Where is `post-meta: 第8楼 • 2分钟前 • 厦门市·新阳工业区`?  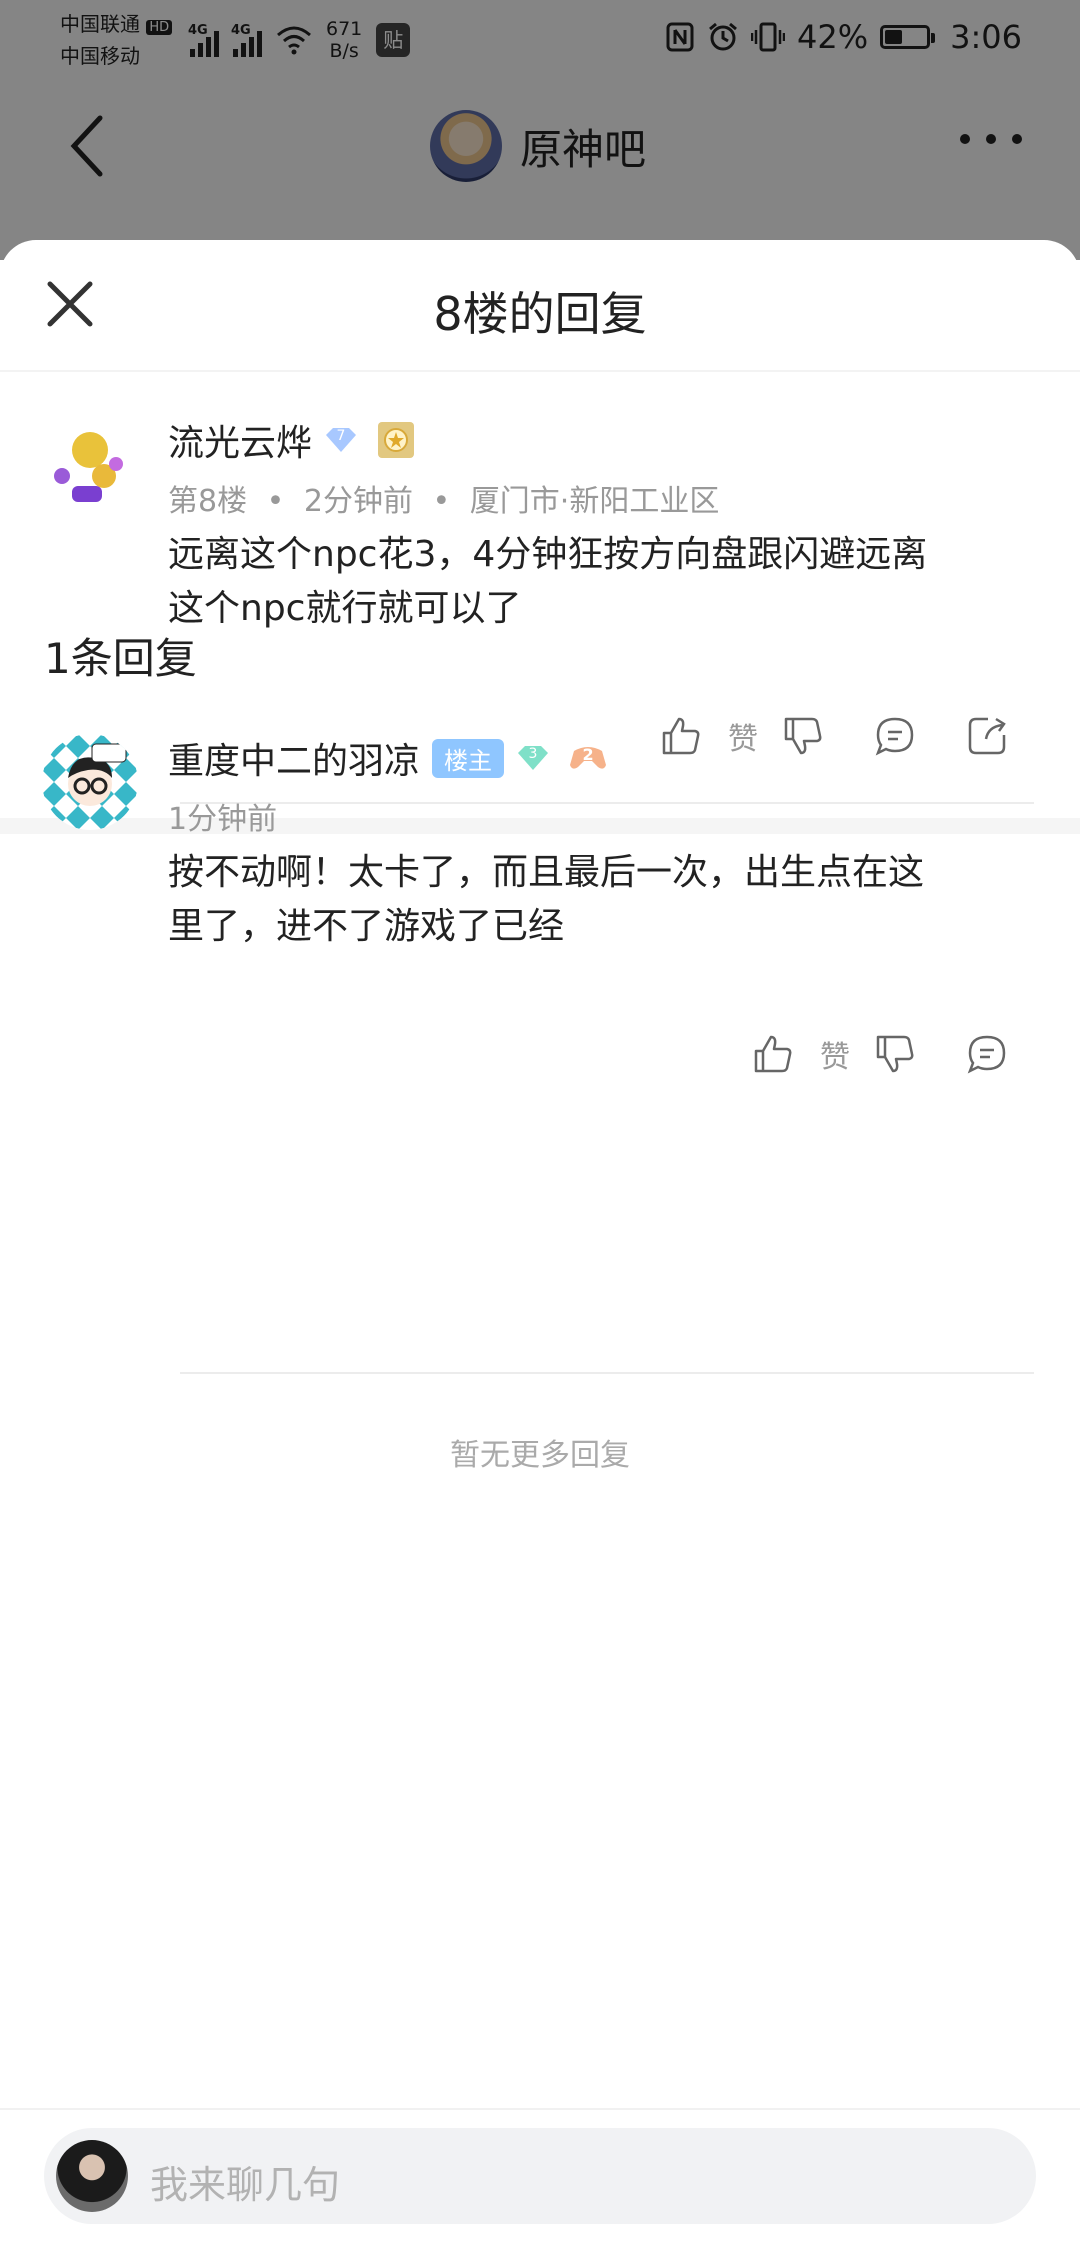 post-meta: 第8楼 • 2分钟前 • 厦门市·新阳工业区 is located at coordinates (444, 501).